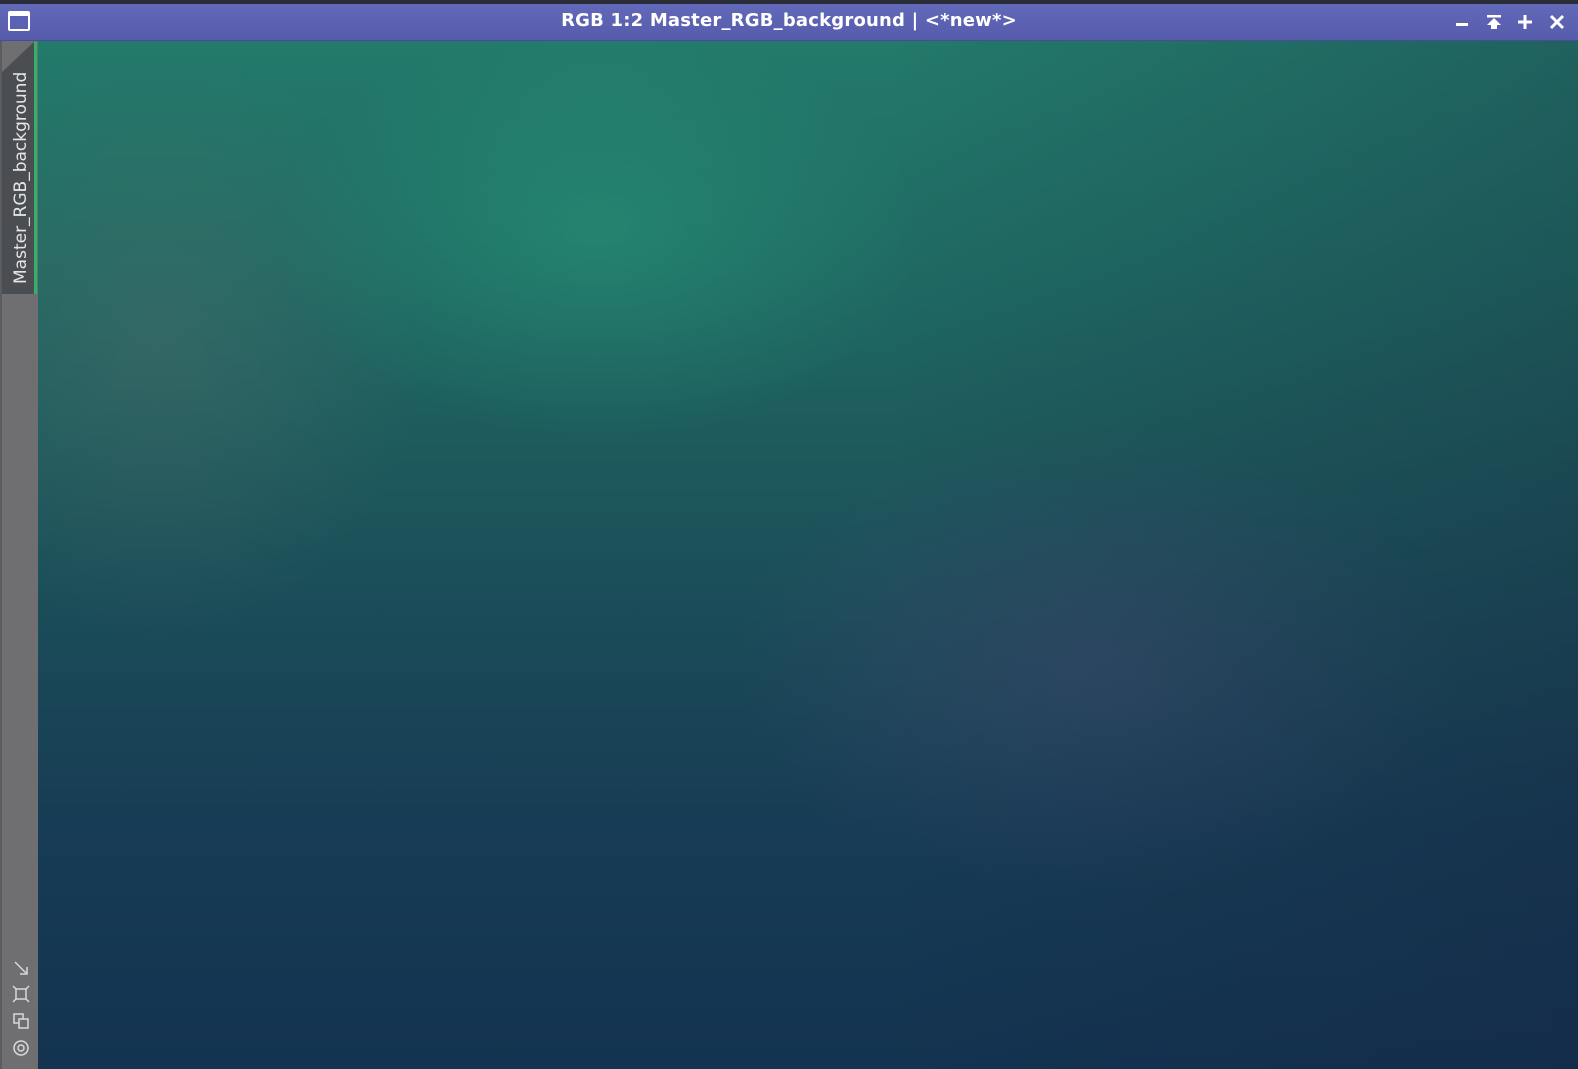  What do you see at coordinates (21, 1048) in the screenshot?
I see `preview-icon` at bounding box center [21, 1048].